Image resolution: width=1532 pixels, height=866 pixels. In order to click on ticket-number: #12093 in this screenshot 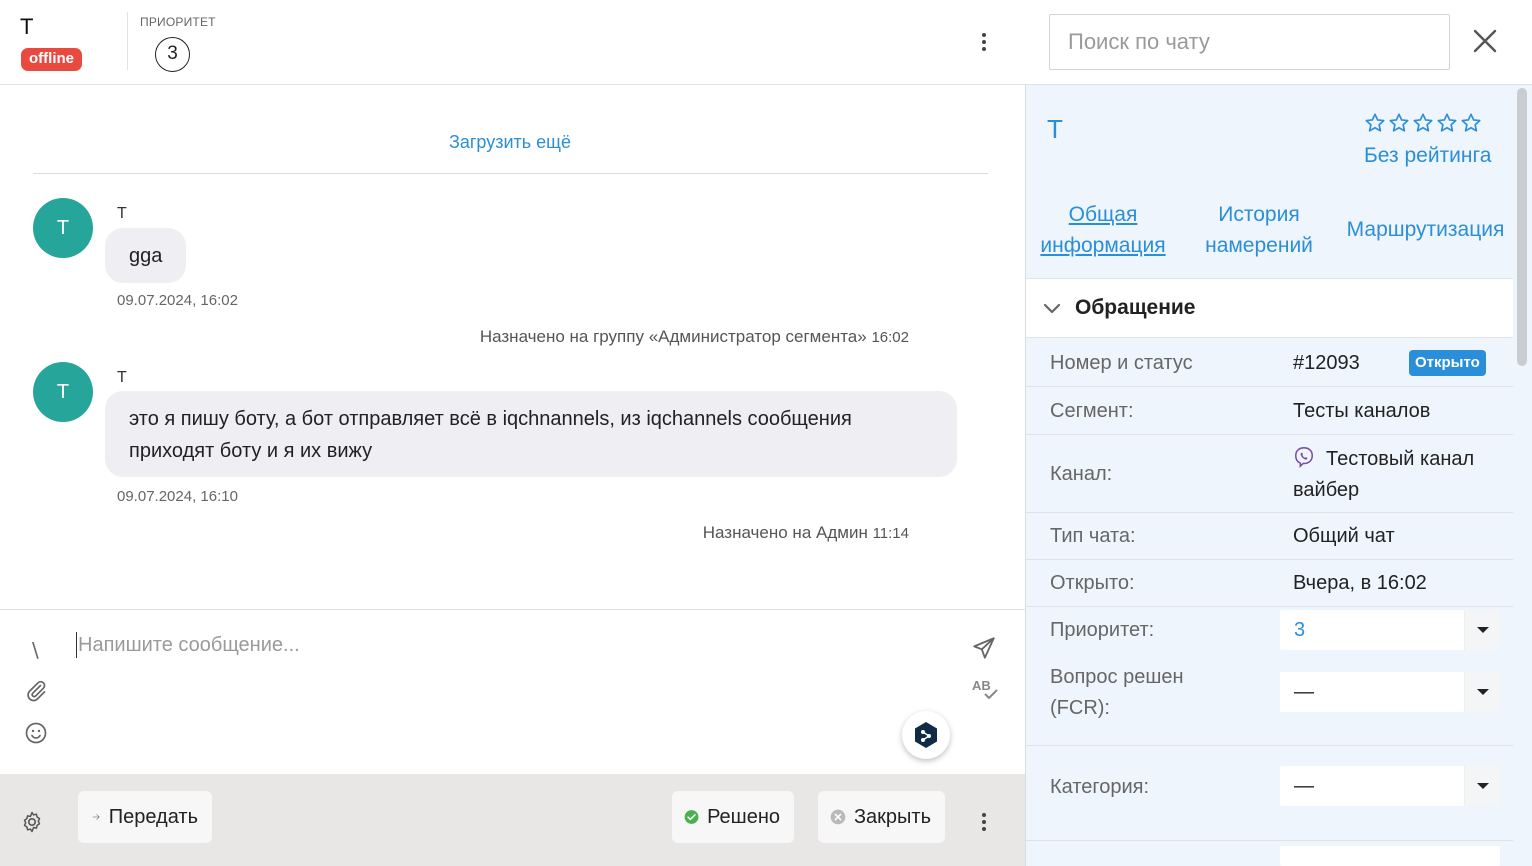, I will do `click(1326, 363)`.